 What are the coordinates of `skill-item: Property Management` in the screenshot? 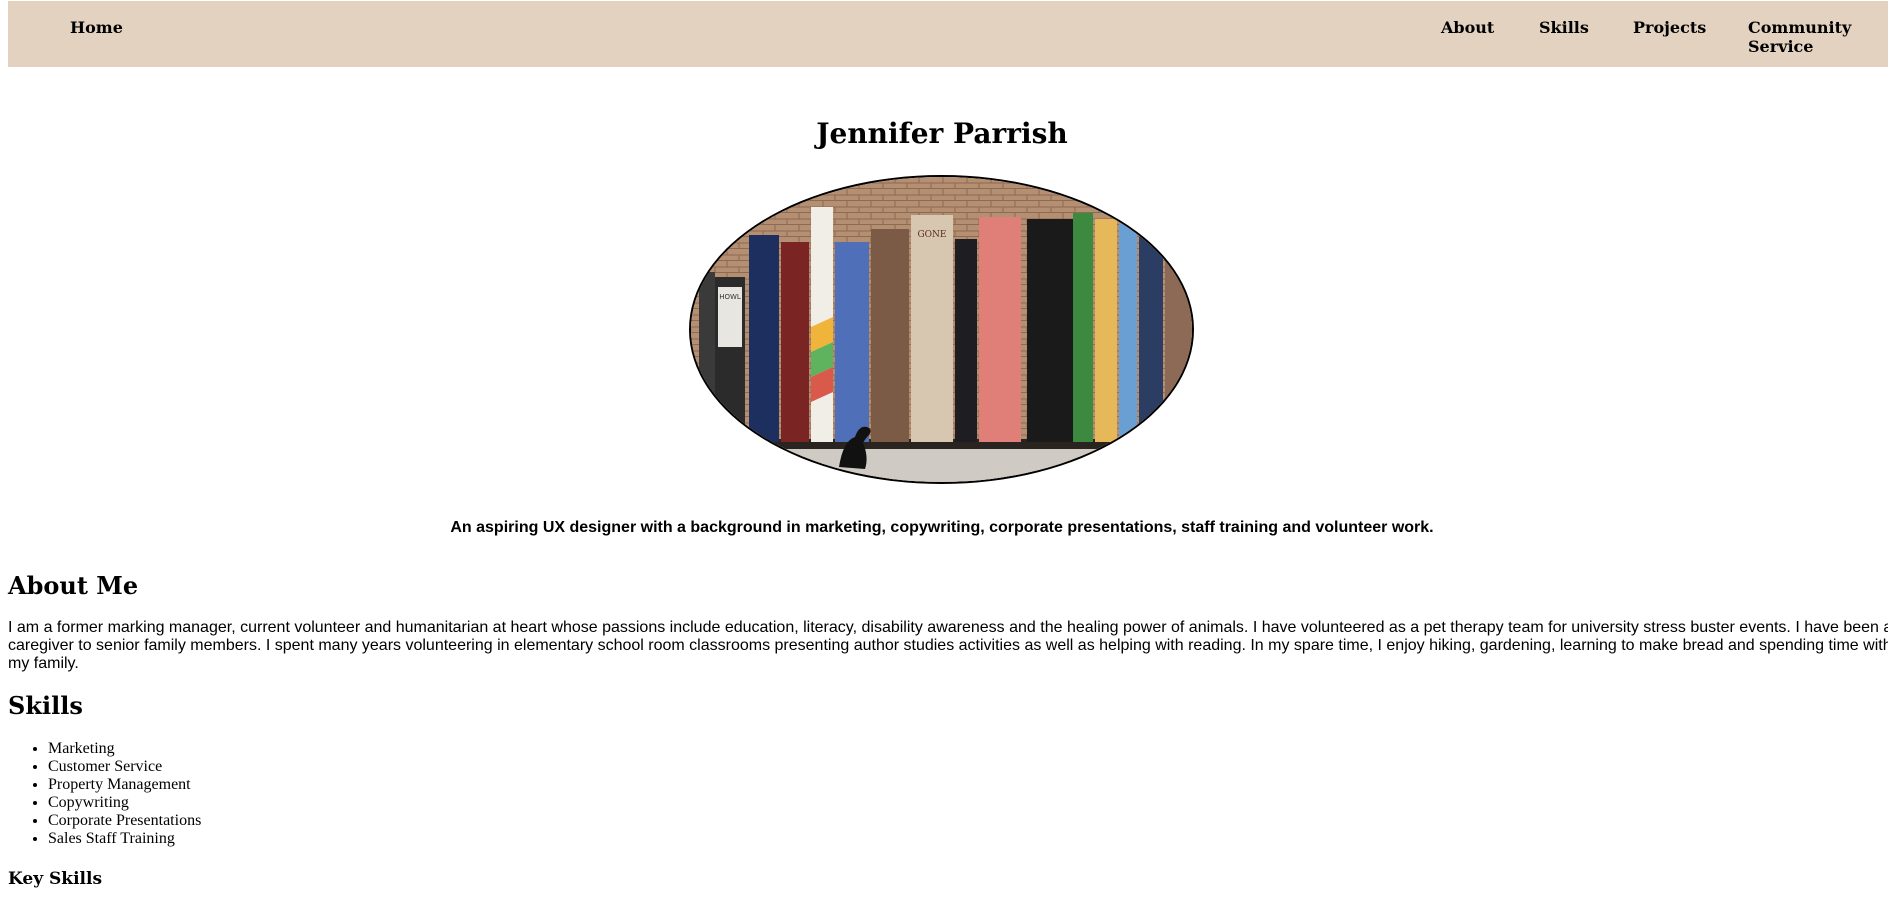 It's located at (124, 785).